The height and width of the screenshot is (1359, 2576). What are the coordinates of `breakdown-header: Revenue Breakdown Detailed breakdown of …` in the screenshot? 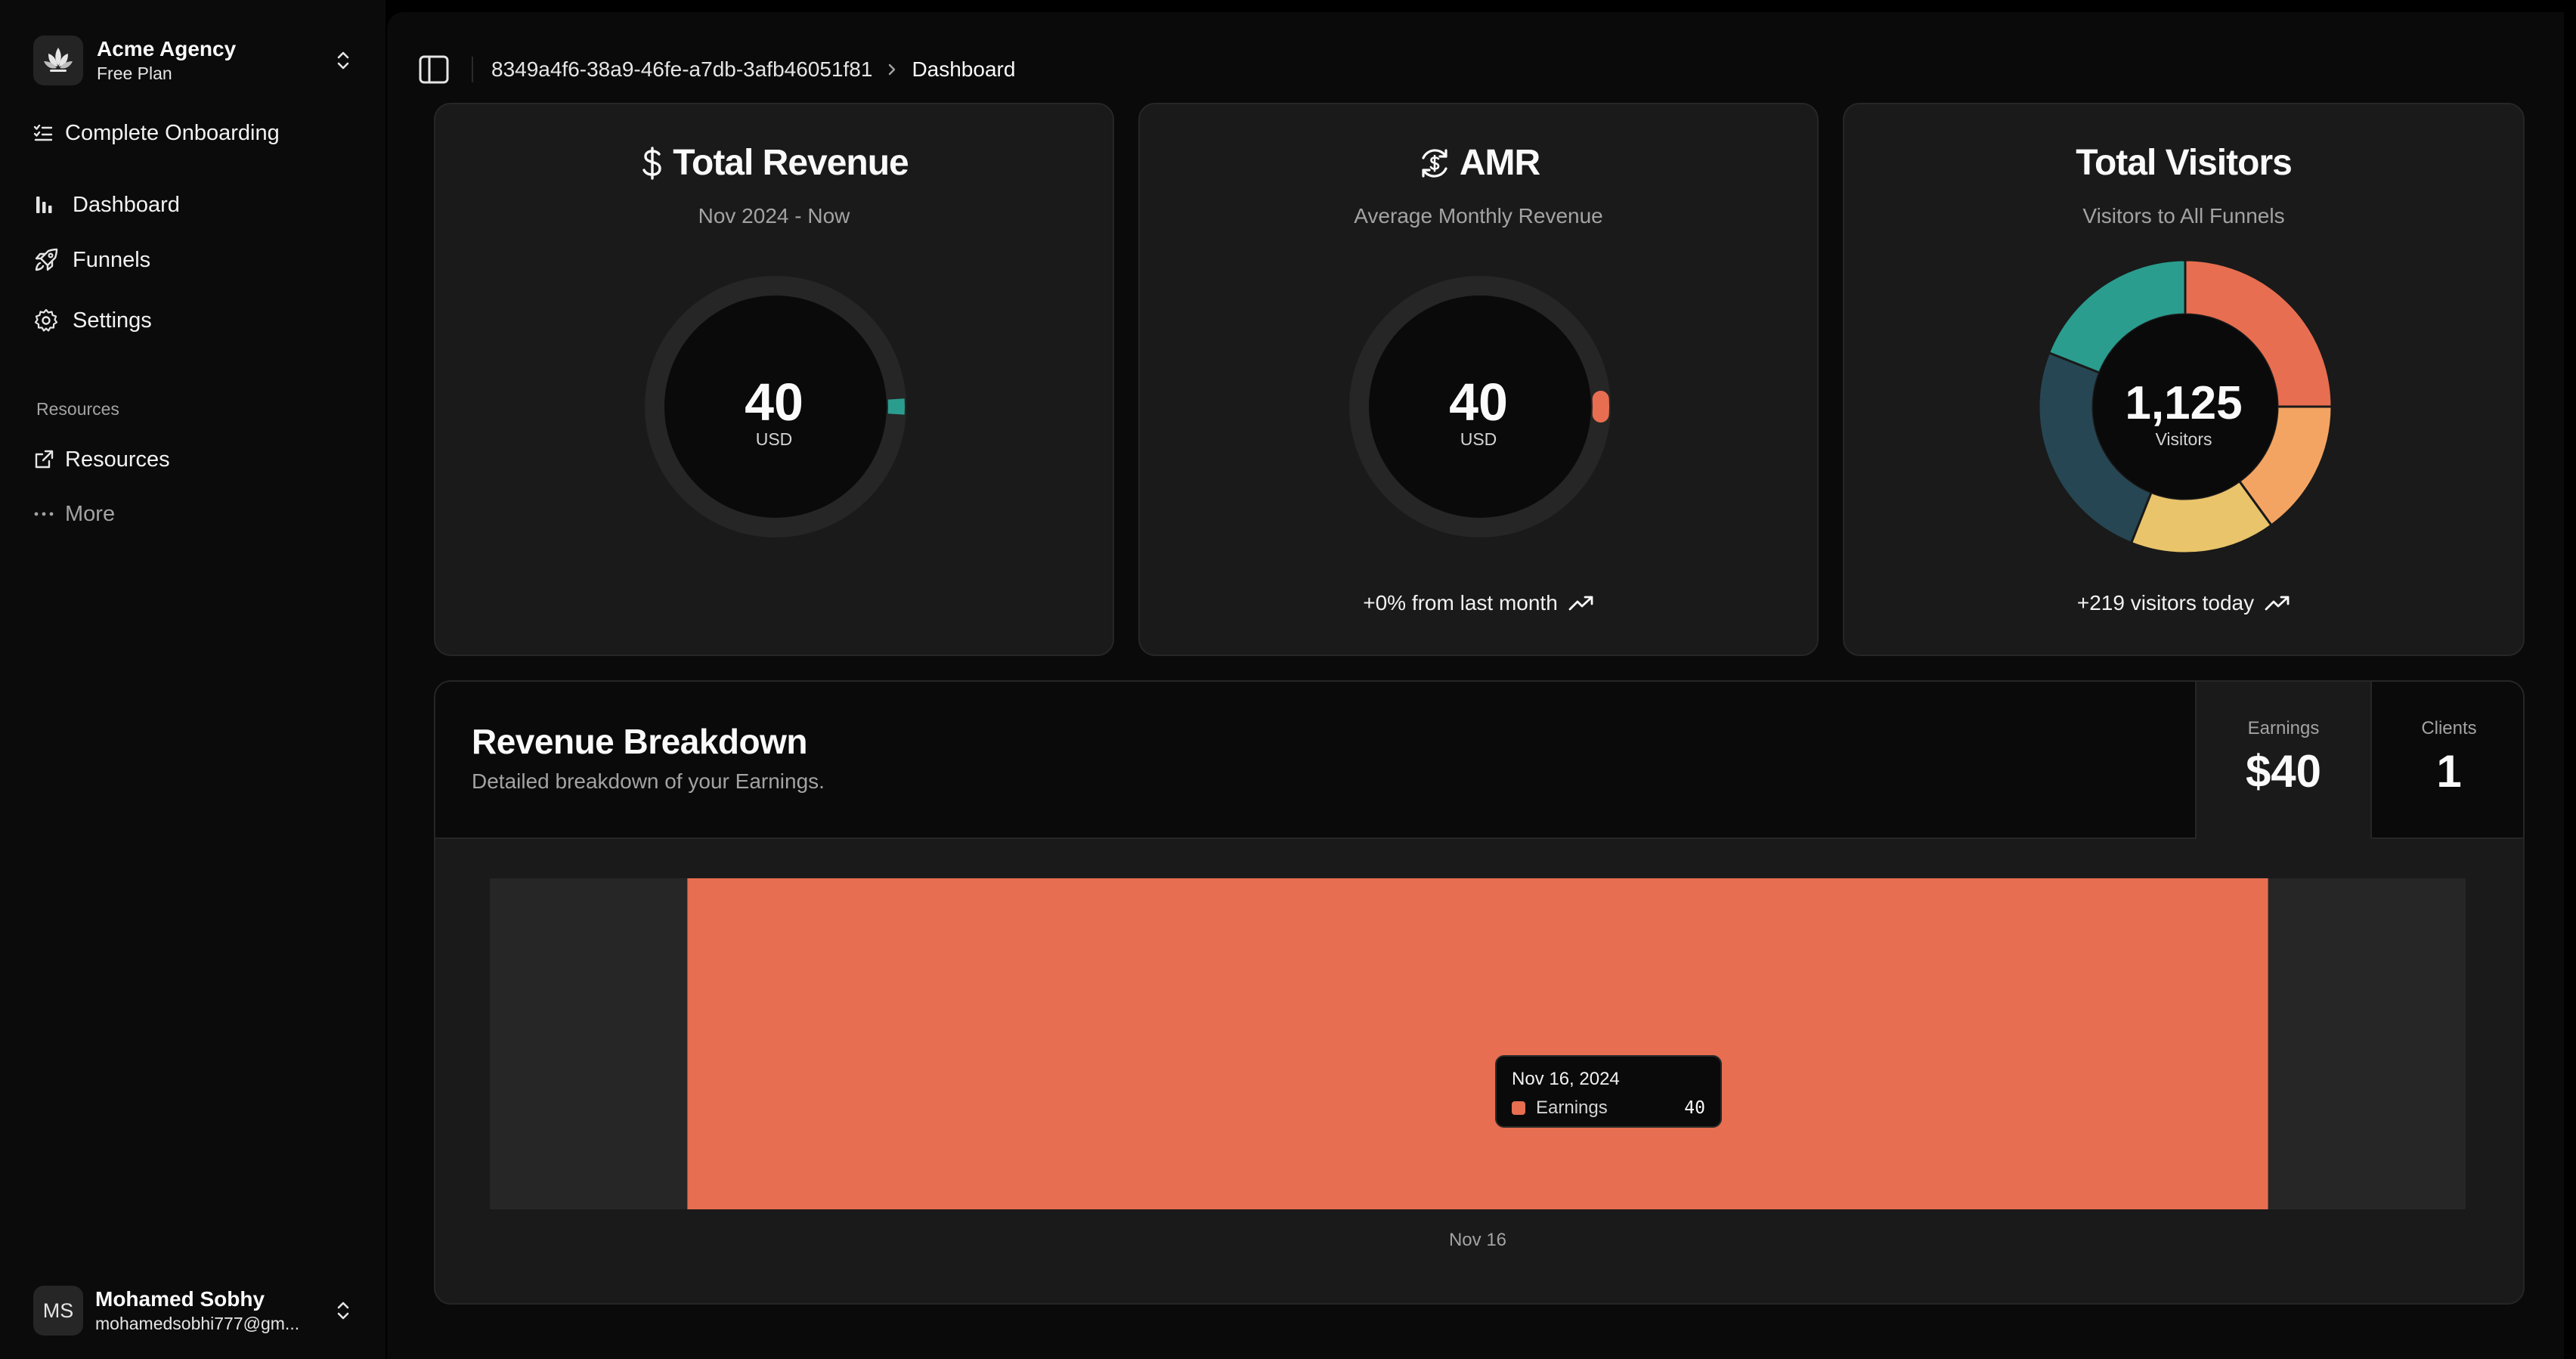 It's located at (1479, 760).